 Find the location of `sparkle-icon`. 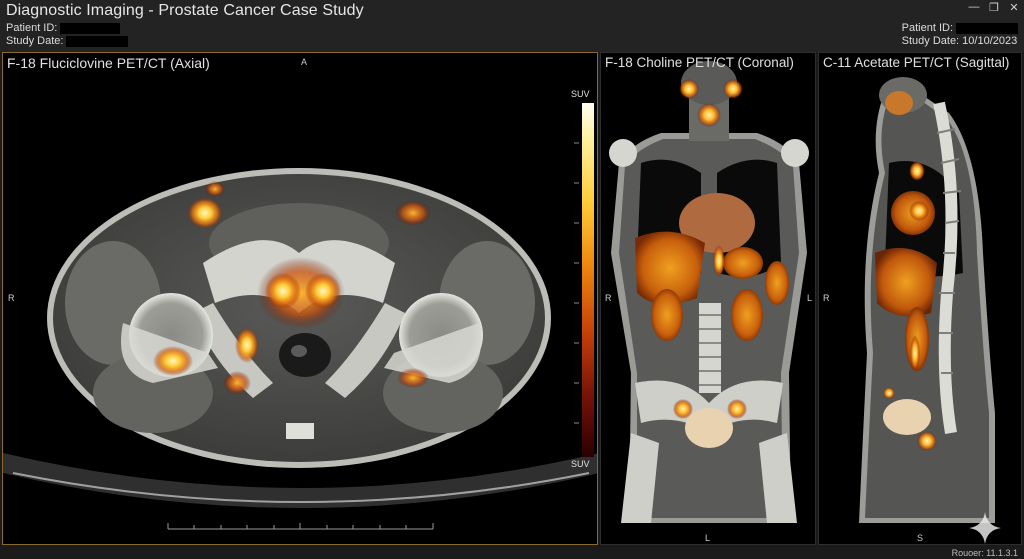

sparkle-icon is located at coordinates (985, 528).